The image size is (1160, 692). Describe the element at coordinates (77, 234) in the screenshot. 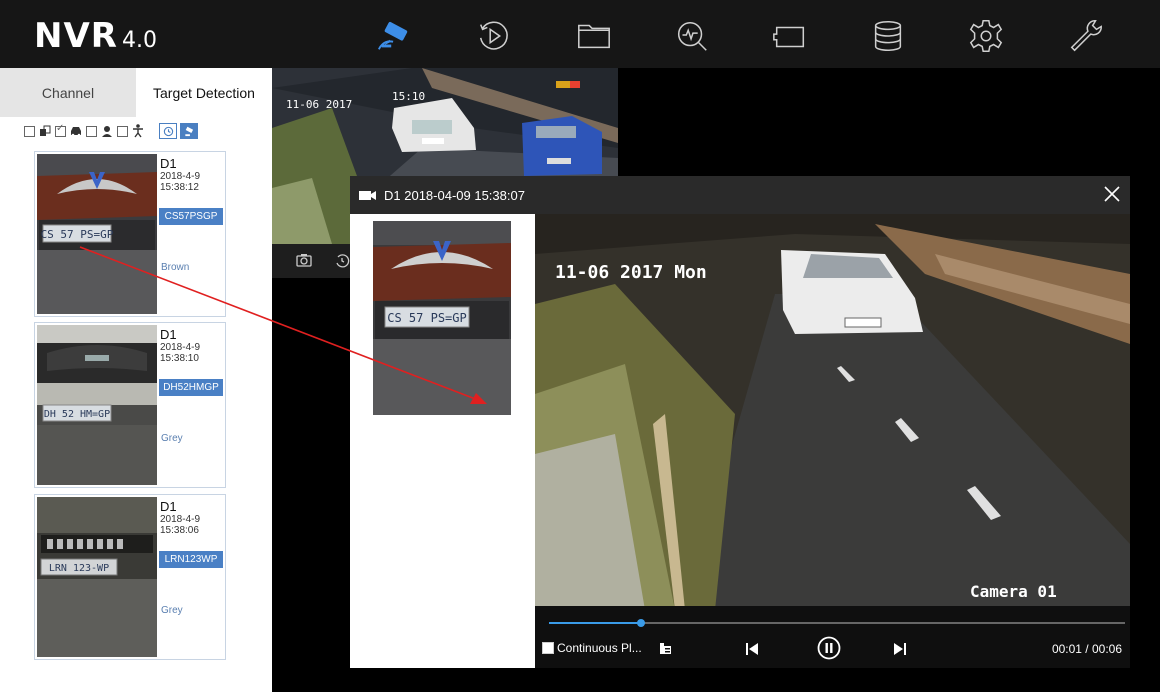

I see `plate-text: CS 57 PS=GP` at that location.